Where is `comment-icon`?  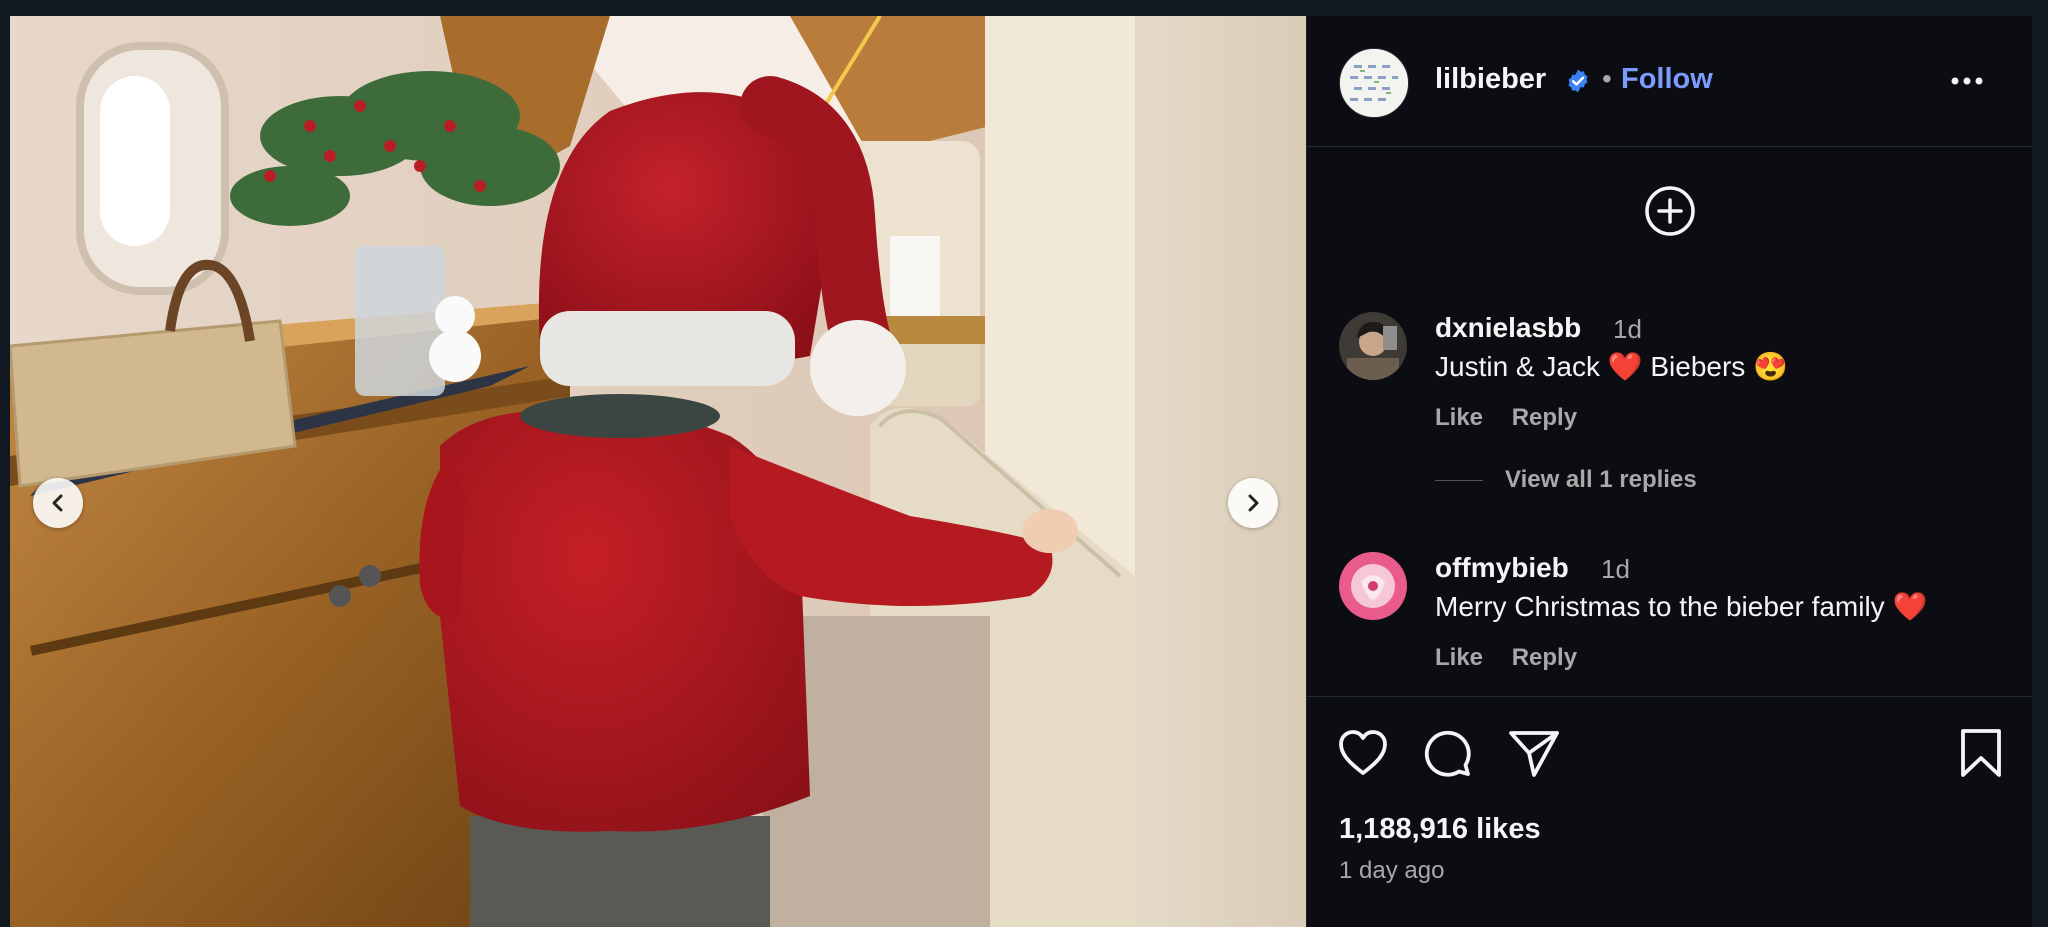
comment-icon is located at coordinates (1447, 753).